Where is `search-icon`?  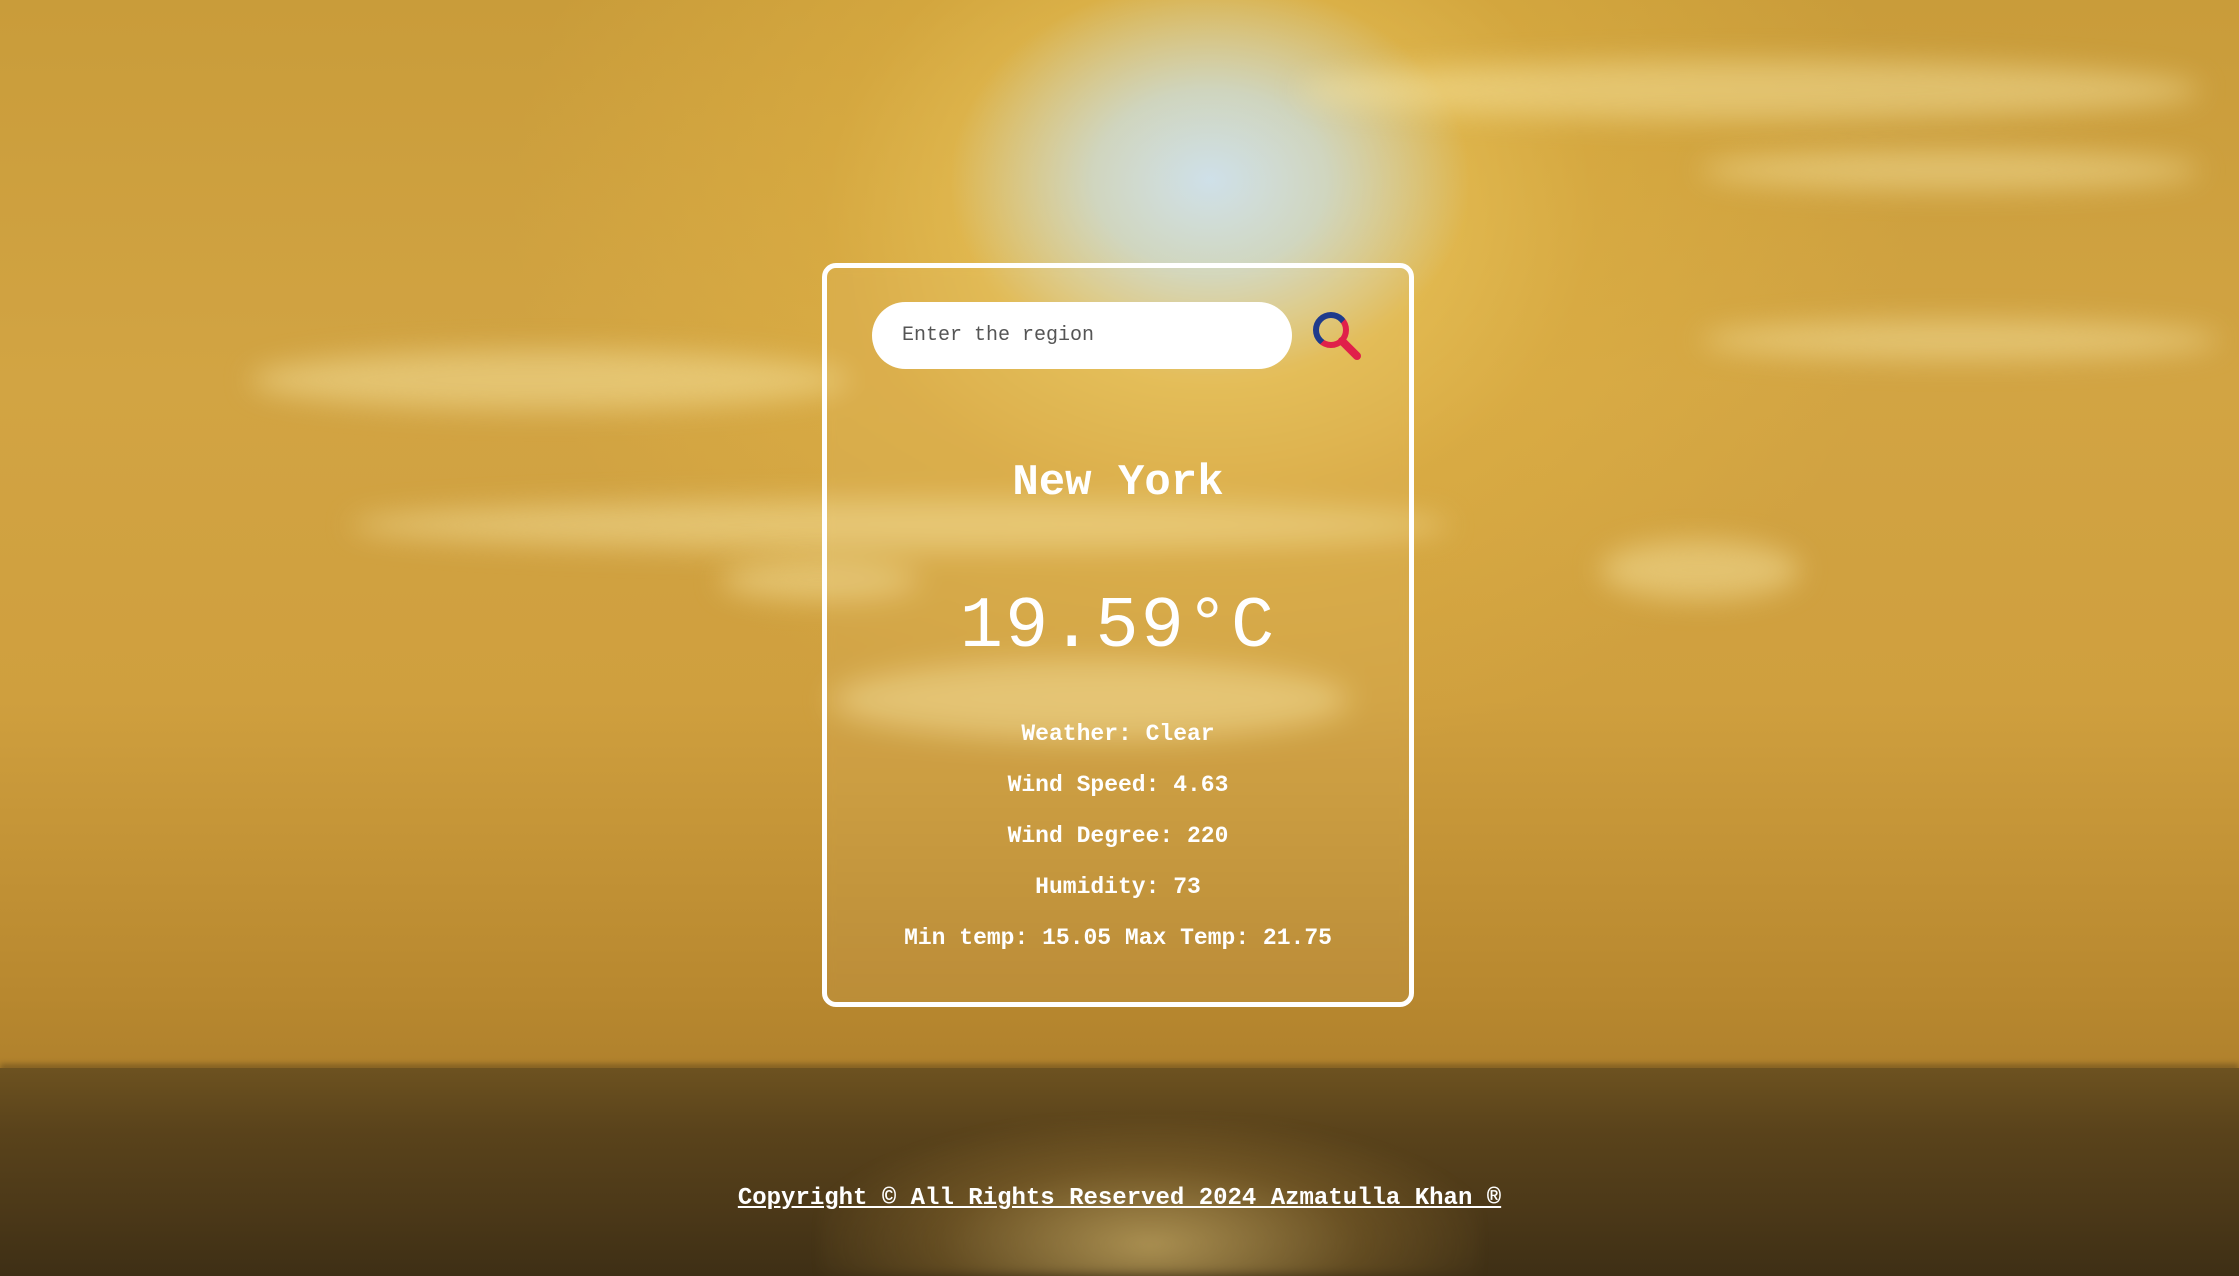 search-icon is located at coordinates (1337, 336).